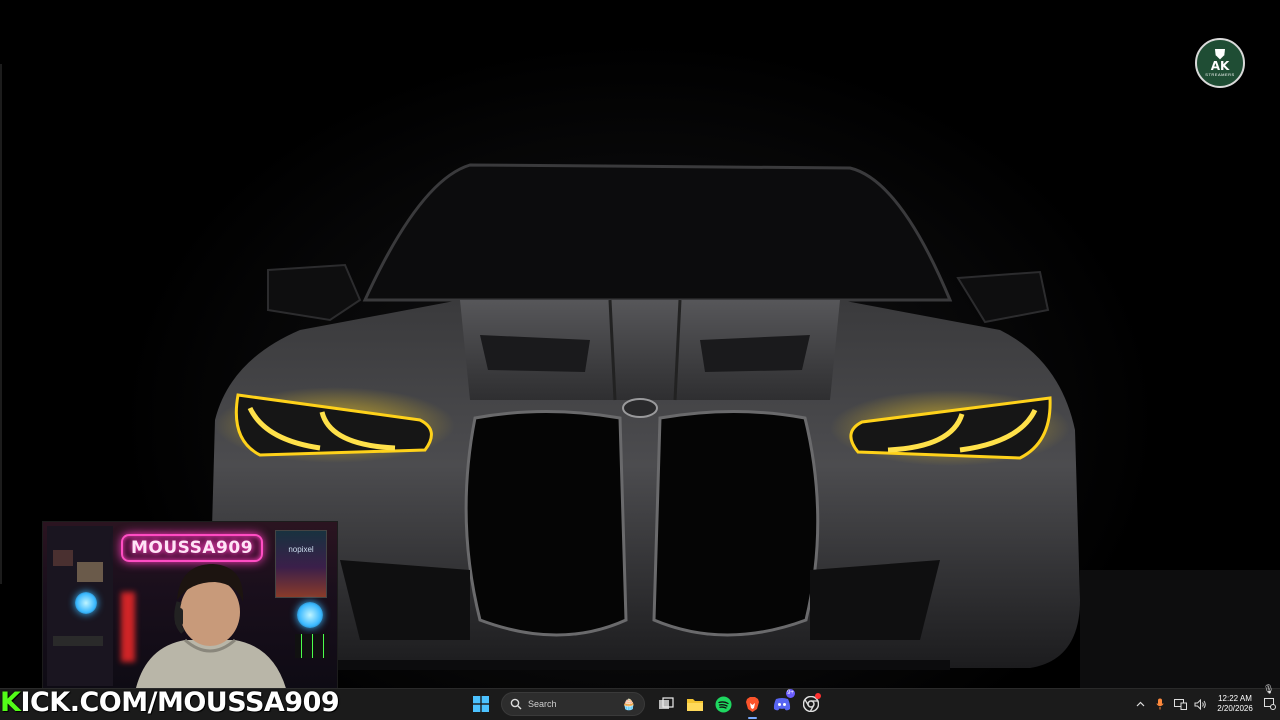 The height and width of the screenshot is (720, 1280). What do you see at coordinates (810, 704) in the screenshot?
I see `chrome-button` at bounding box center [810, 704].